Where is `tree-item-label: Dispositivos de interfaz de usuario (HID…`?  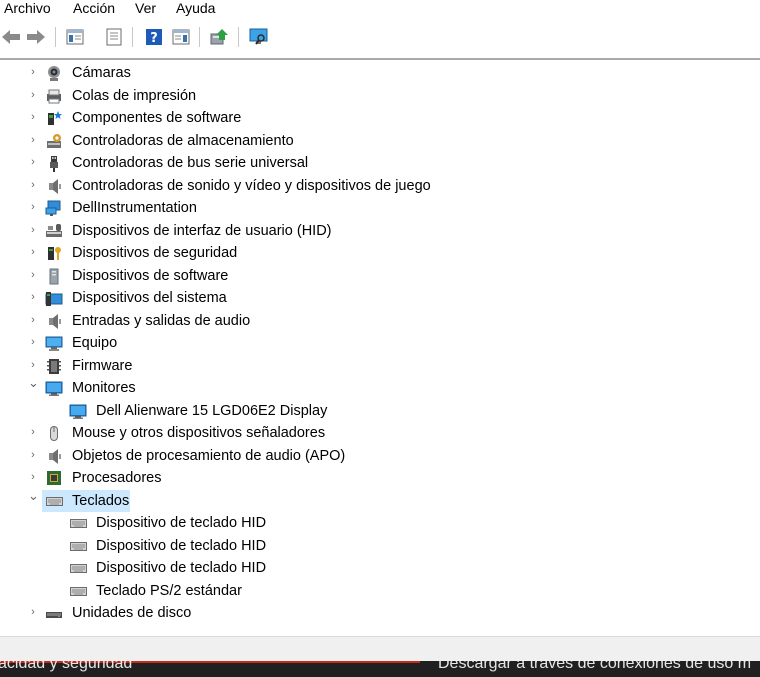 tree-item-label: Dispositivos de interfaz de usuario (HID… is located at coordinates (202, 230).